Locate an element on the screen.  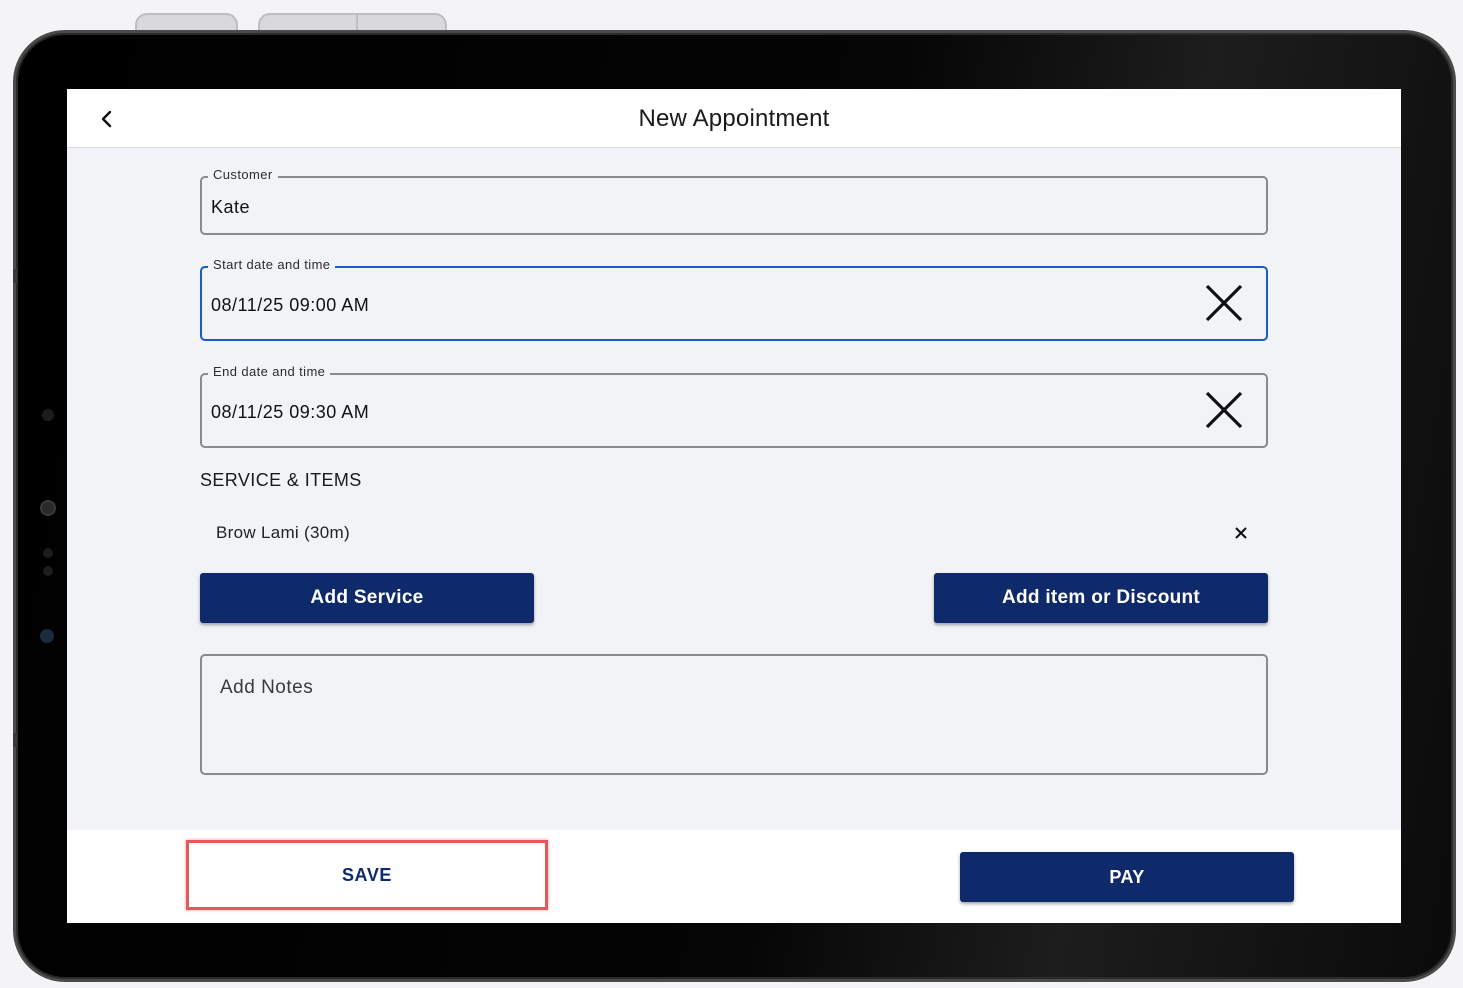
notes-field: Add Notes is located at coordinates (734, 714).